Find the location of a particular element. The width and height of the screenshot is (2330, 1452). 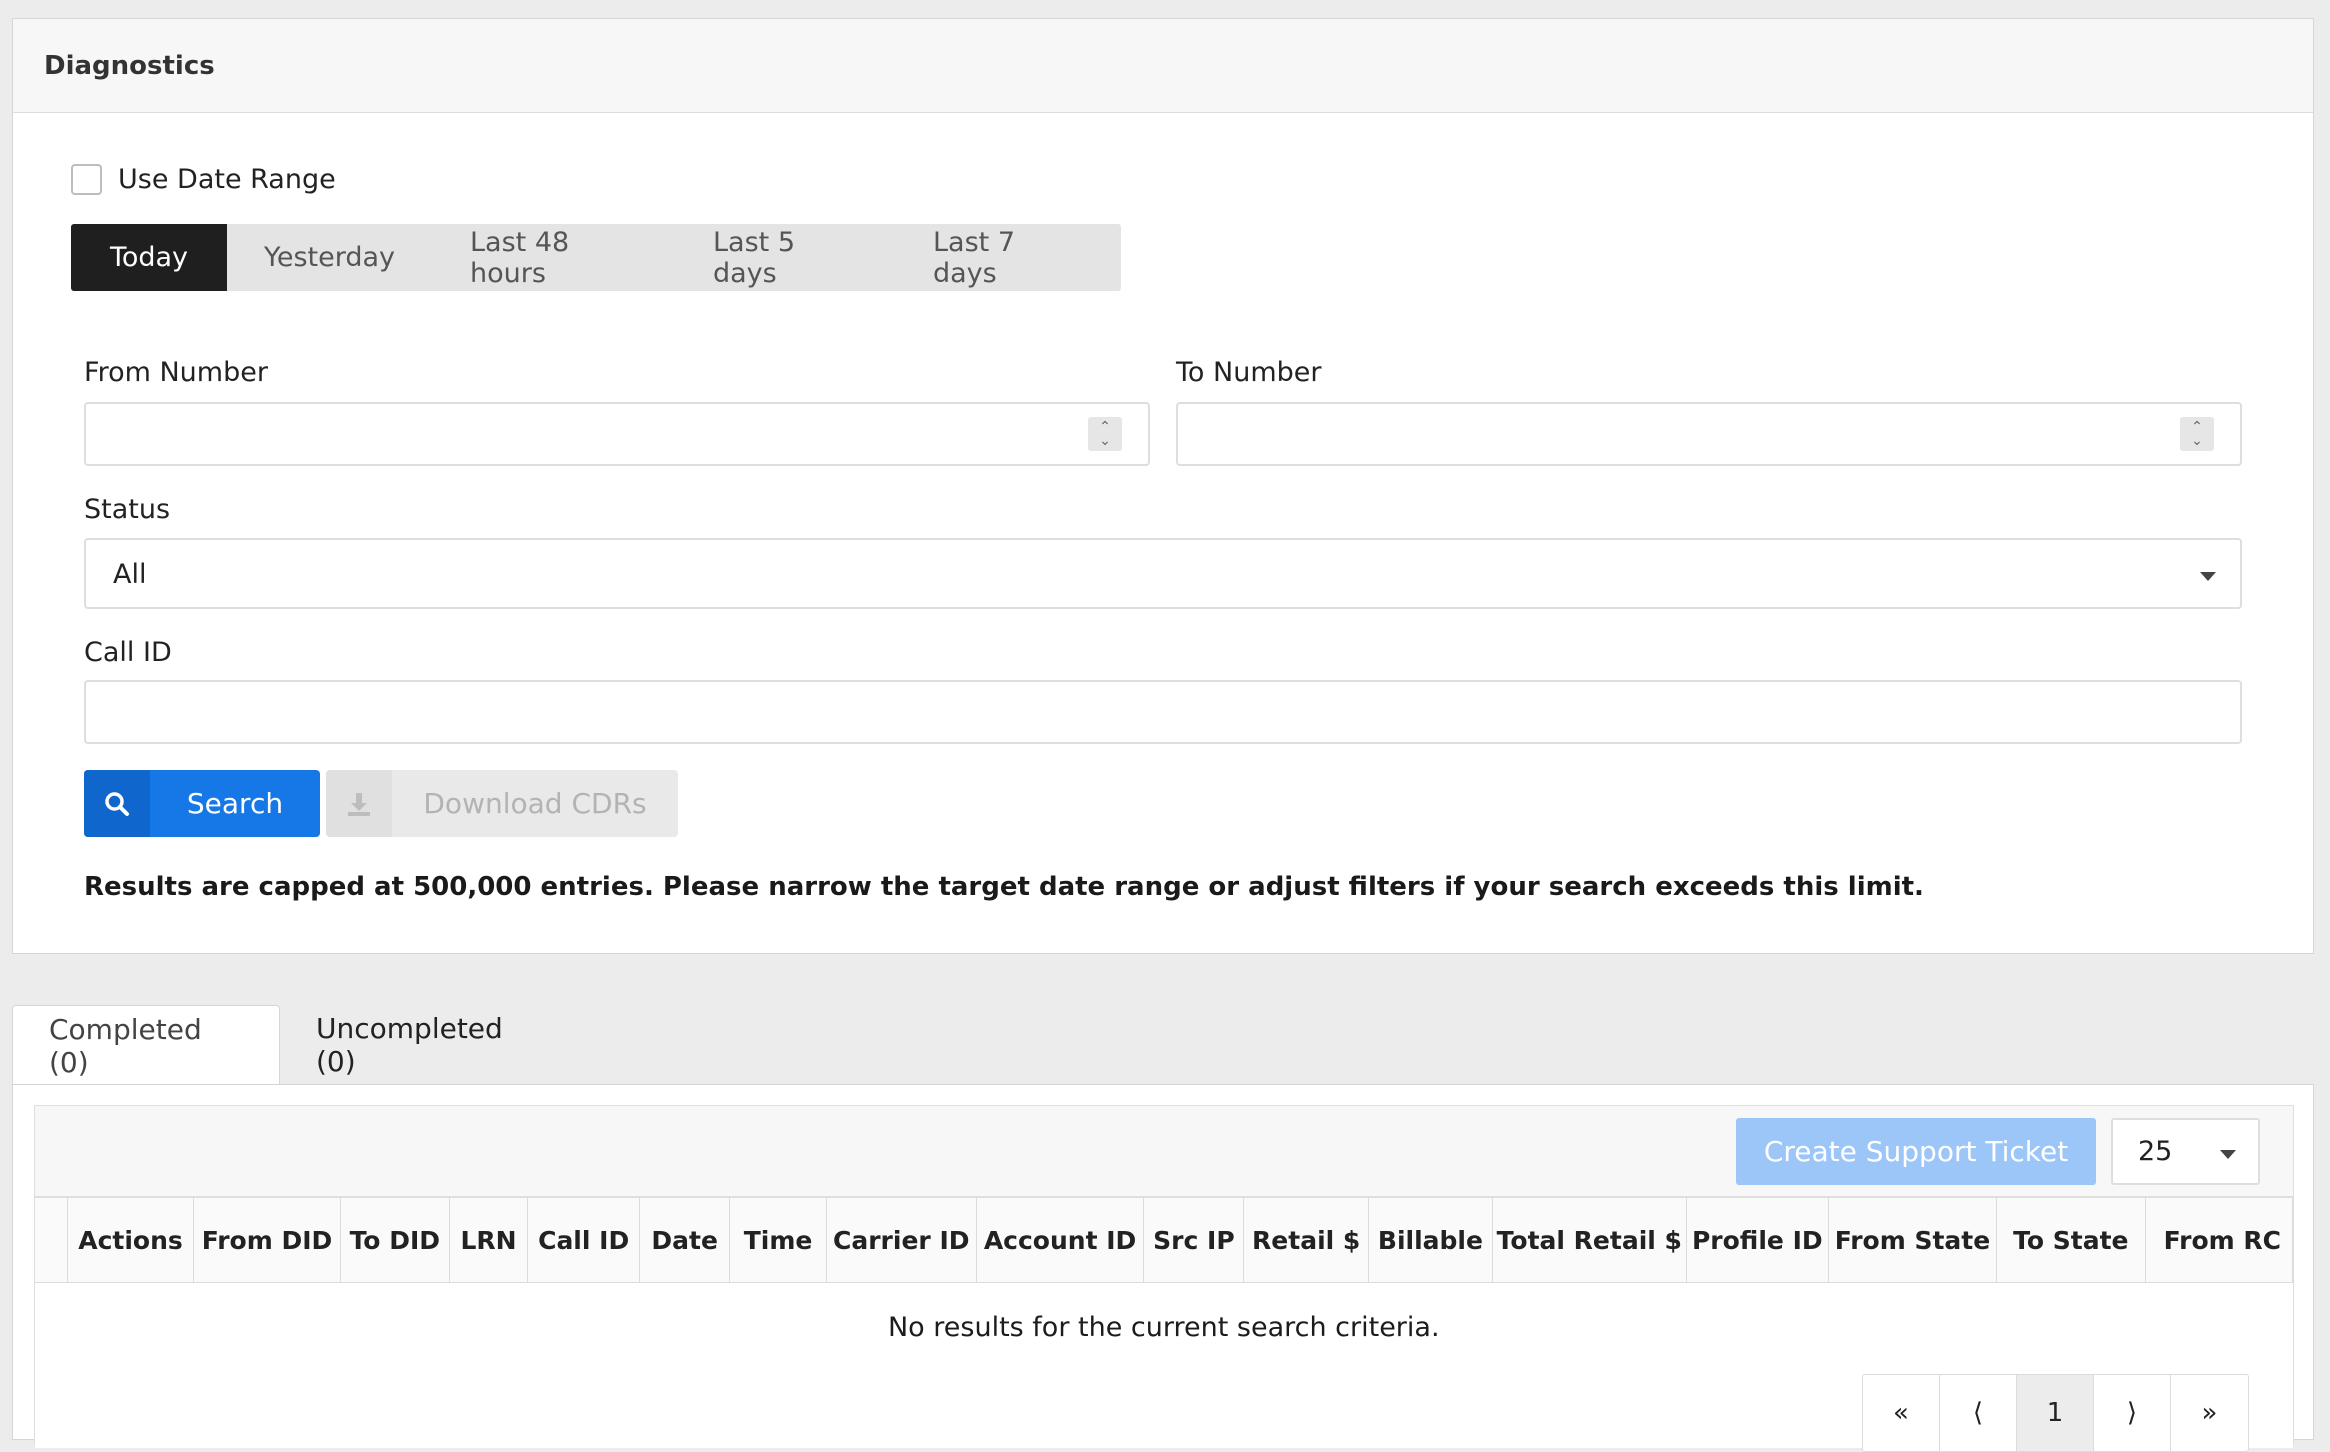

use-date-range-label: Use Date Range is located at coordinates (227, 179).